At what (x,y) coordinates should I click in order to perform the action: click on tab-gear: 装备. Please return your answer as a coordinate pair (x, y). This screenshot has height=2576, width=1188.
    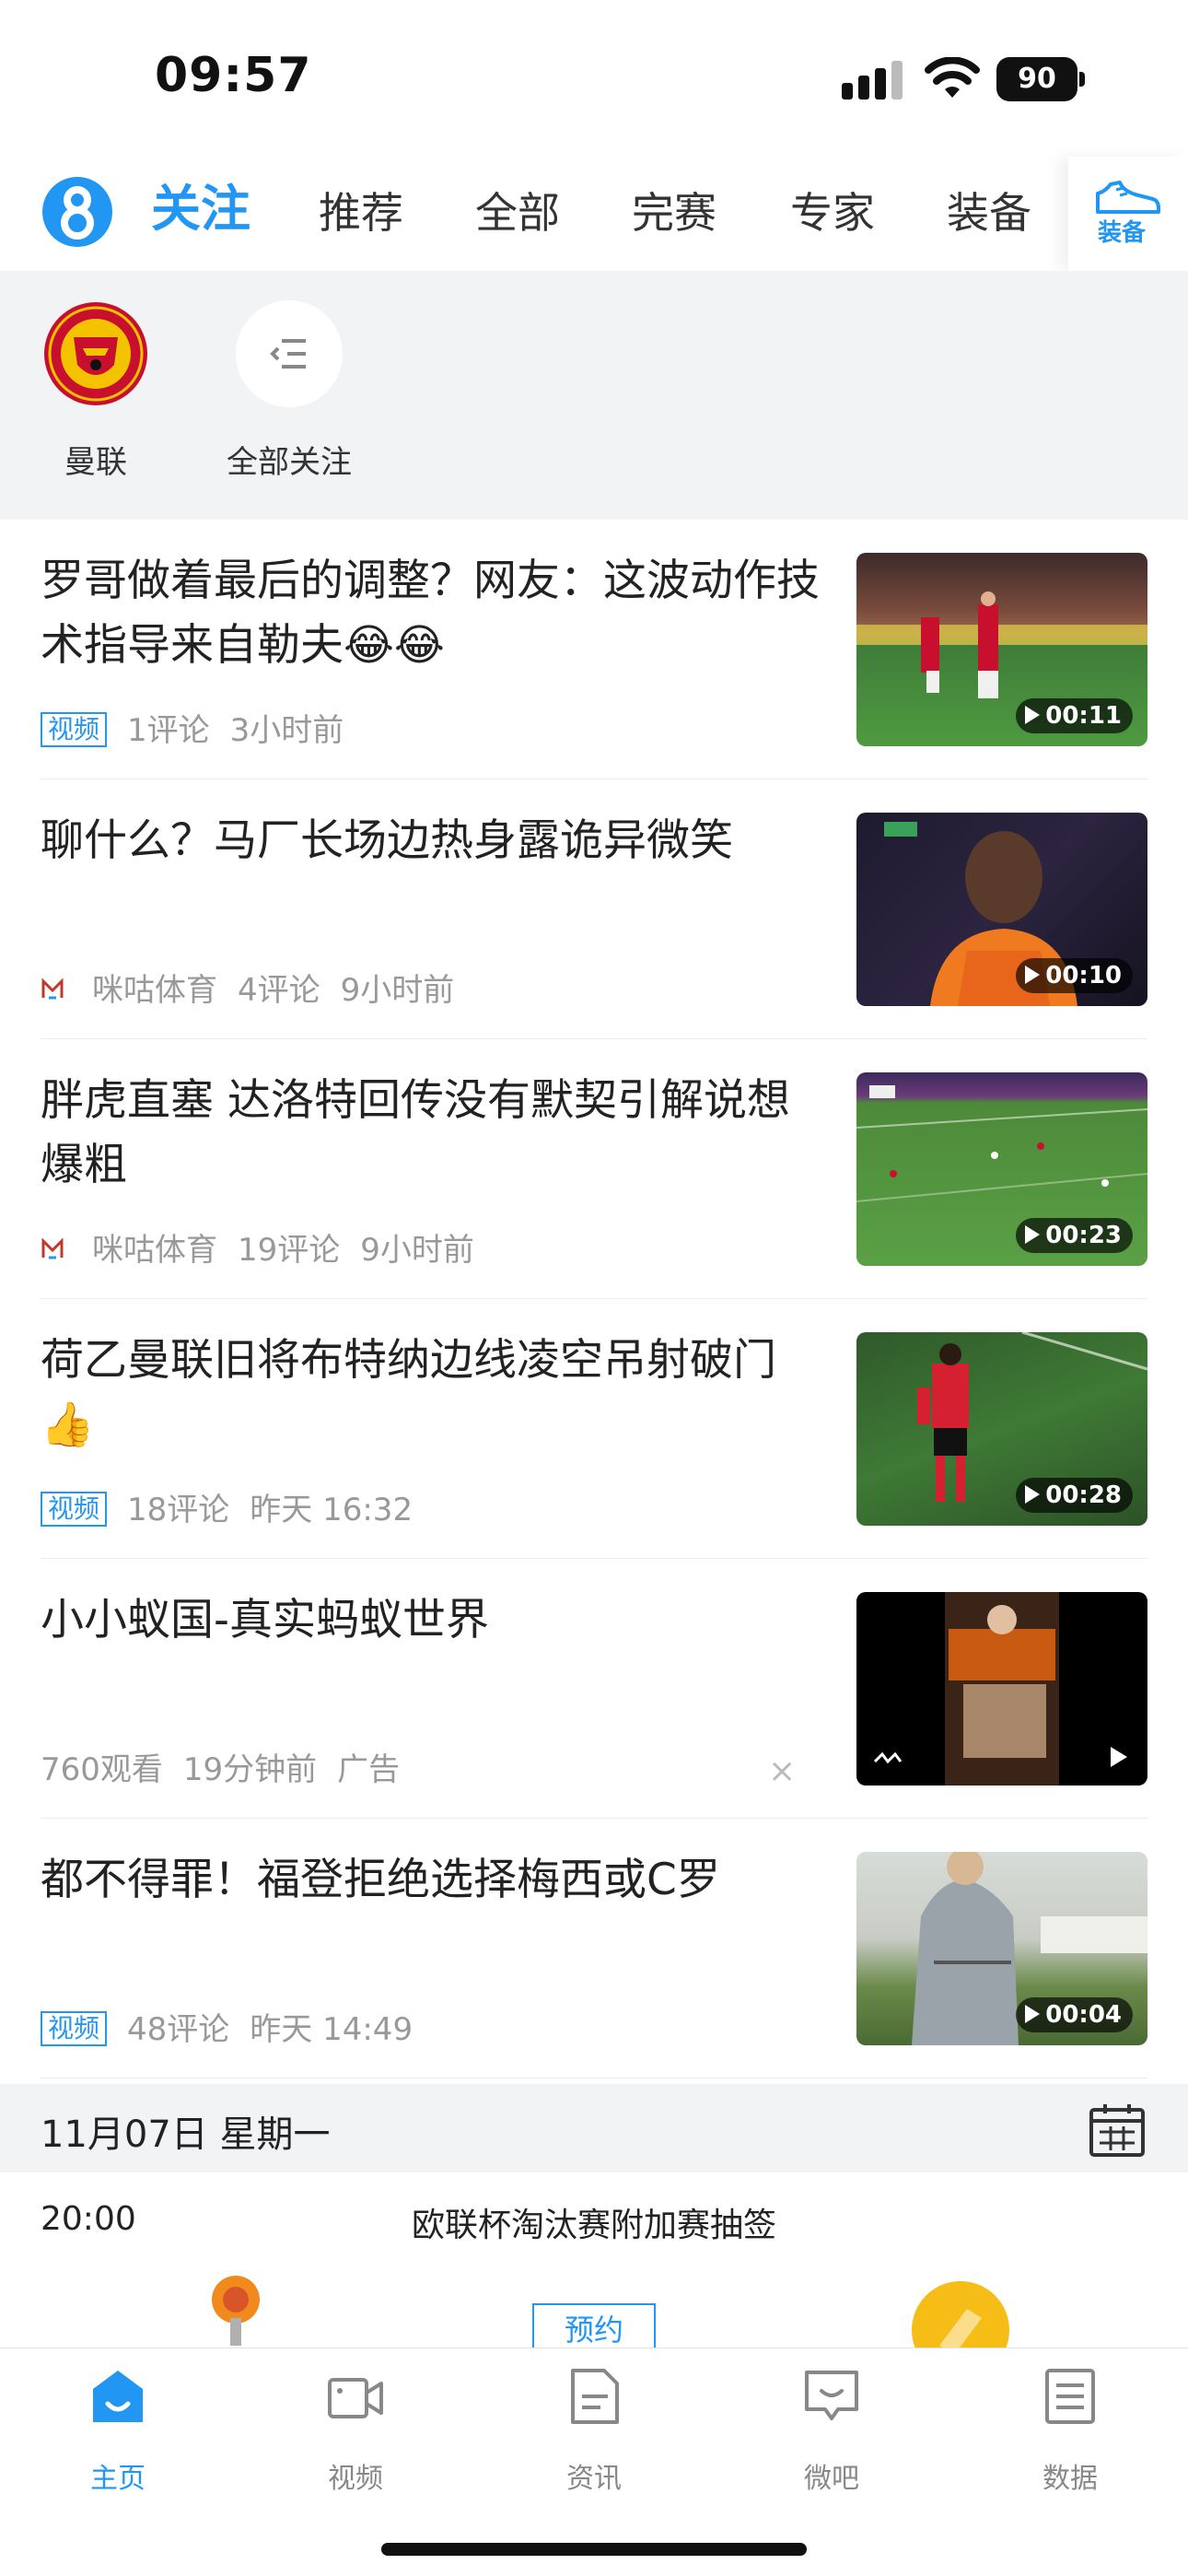
    Looking at the image, I should click on (989, 213).